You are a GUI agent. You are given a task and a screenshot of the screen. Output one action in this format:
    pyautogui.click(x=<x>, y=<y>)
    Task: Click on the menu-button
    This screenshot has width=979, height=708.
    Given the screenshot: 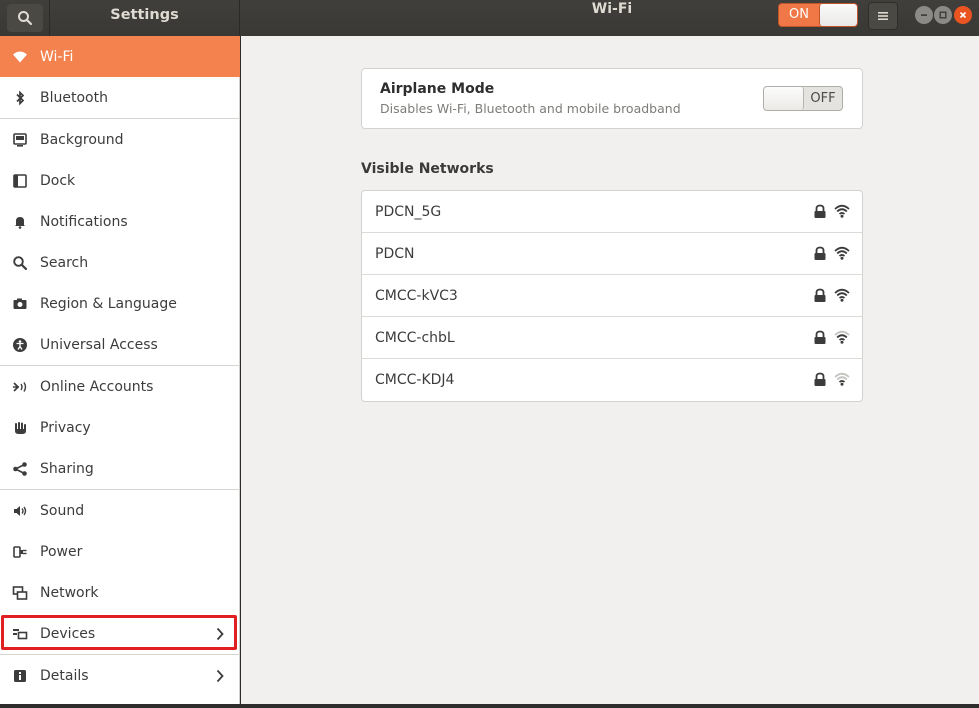 What is the action you would take?
    pyautogui.click(x=883, y=16)
    